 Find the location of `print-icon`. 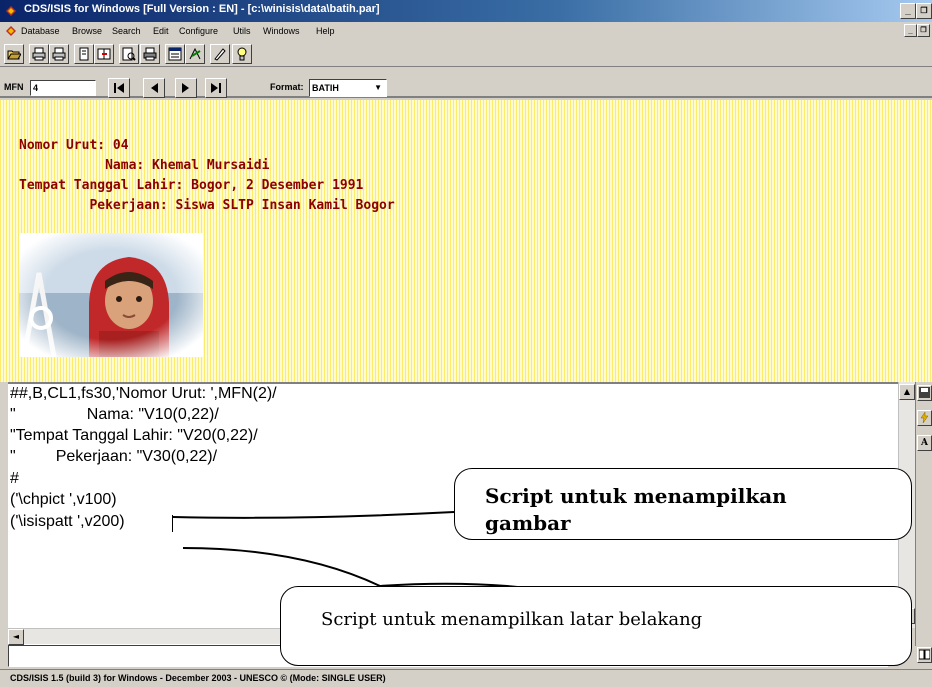

print-icon is located at coordinates (150, 54).